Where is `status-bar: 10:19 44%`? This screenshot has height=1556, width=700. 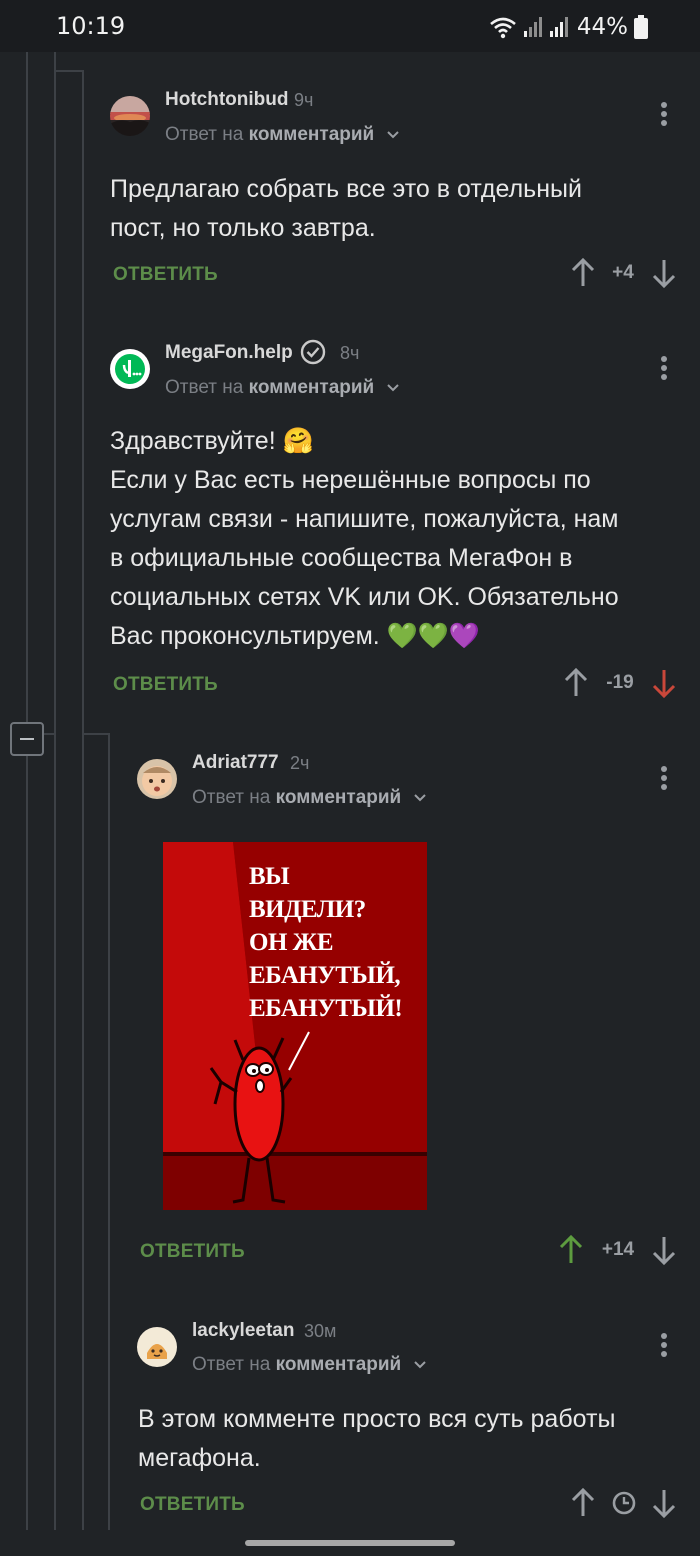 status-bar: 10:19 44% is located at coordinates (350, 26).